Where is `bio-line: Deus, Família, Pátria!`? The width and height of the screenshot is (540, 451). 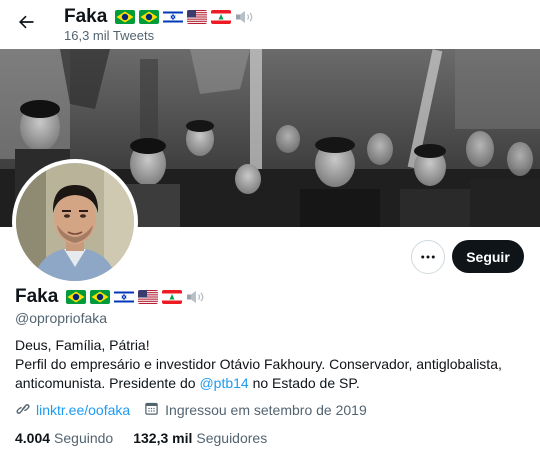
bio-line: Deus, Família, Pátria! is located at coordinates (82, 345).